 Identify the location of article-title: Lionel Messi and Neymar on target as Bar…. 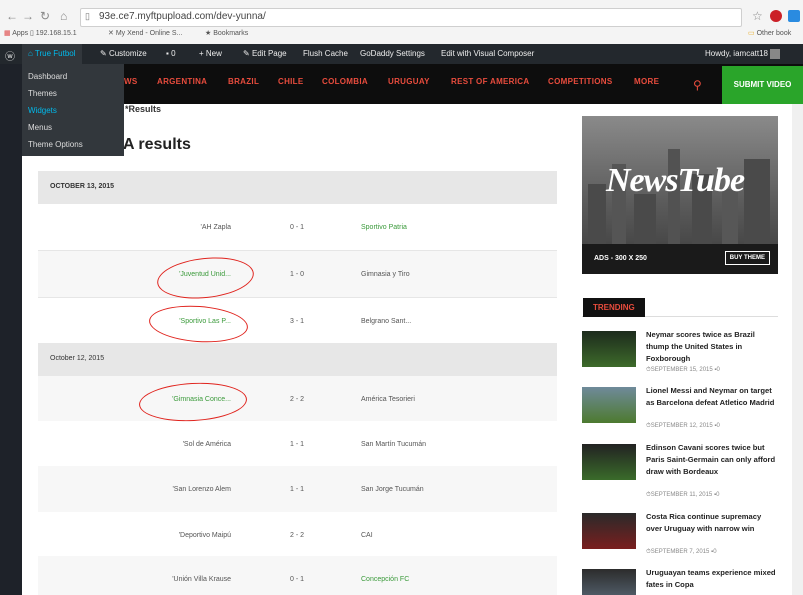
(712, 397).